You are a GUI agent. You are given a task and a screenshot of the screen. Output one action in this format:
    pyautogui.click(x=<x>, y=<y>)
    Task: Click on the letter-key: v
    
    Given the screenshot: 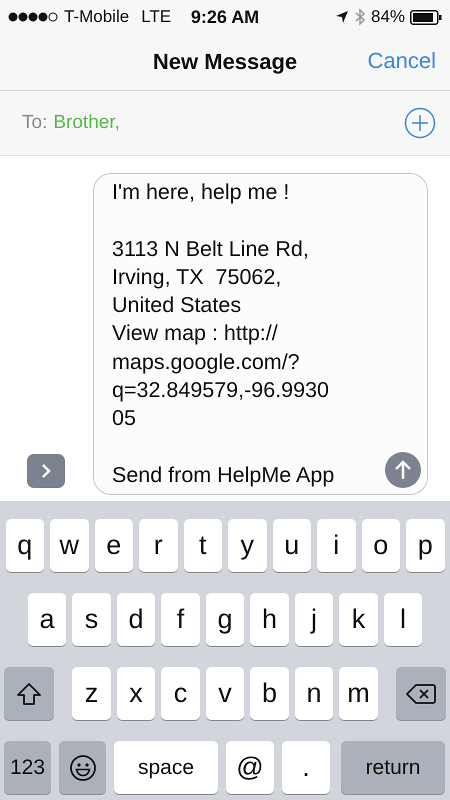 What is the action you would take?
    pyautogui.click(x=225, y=693)
    